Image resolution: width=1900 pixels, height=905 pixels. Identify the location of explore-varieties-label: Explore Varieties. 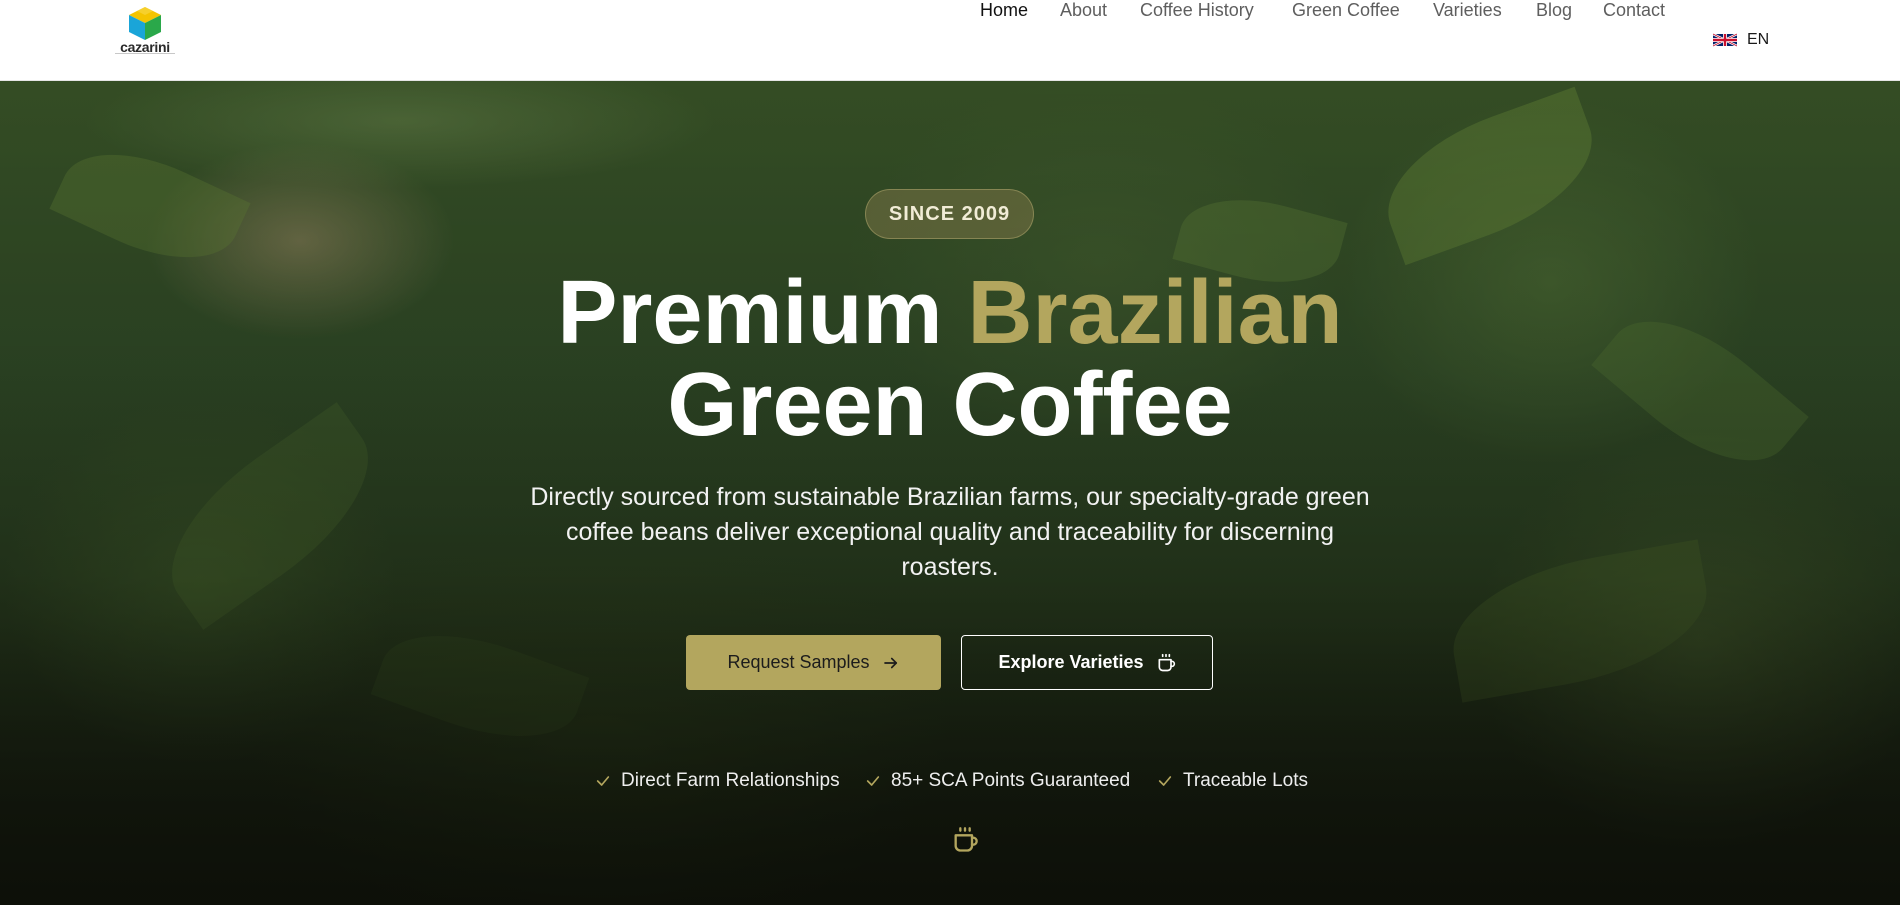
(1071, 662).